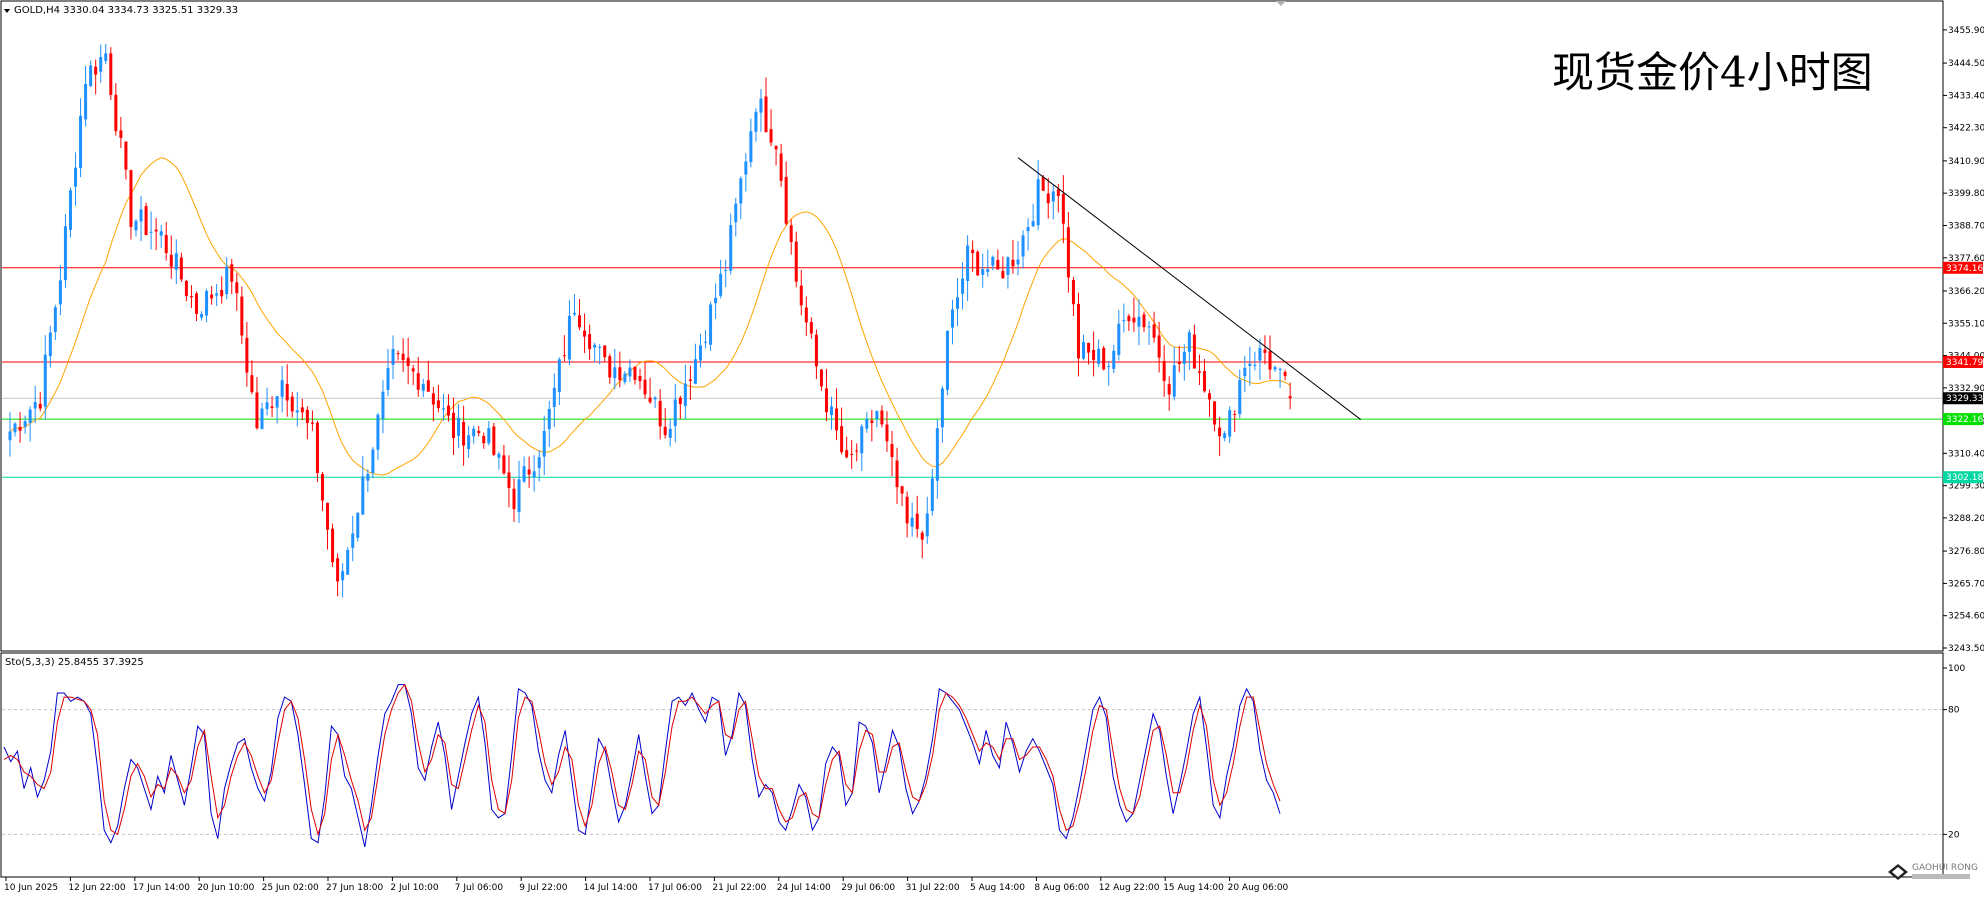  I want to click on osc-y-tick-label: 80, so click(1954, 711).